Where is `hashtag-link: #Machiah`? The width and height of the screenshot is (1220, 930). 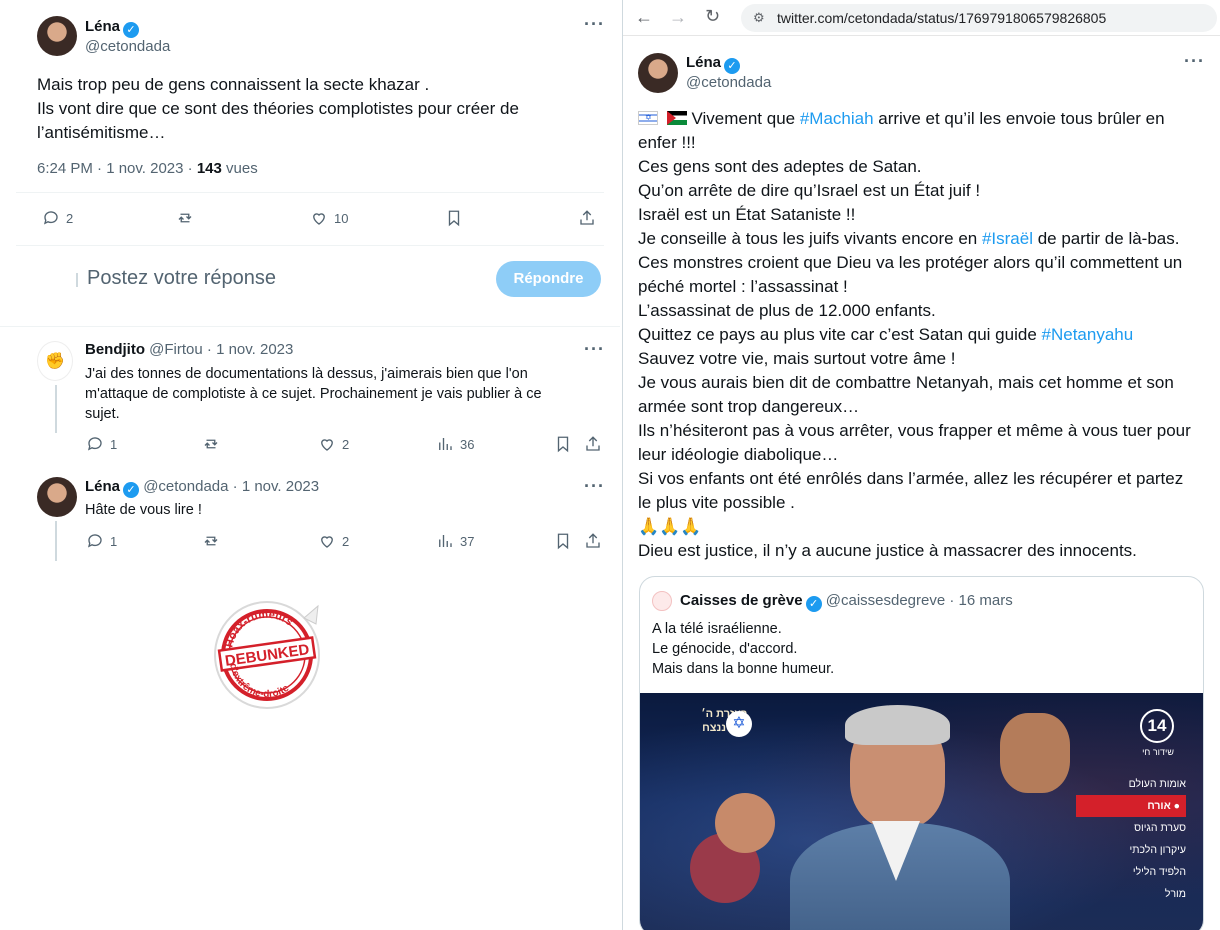 hashtag-link: #Machiah is located at coordinates (837, 118).